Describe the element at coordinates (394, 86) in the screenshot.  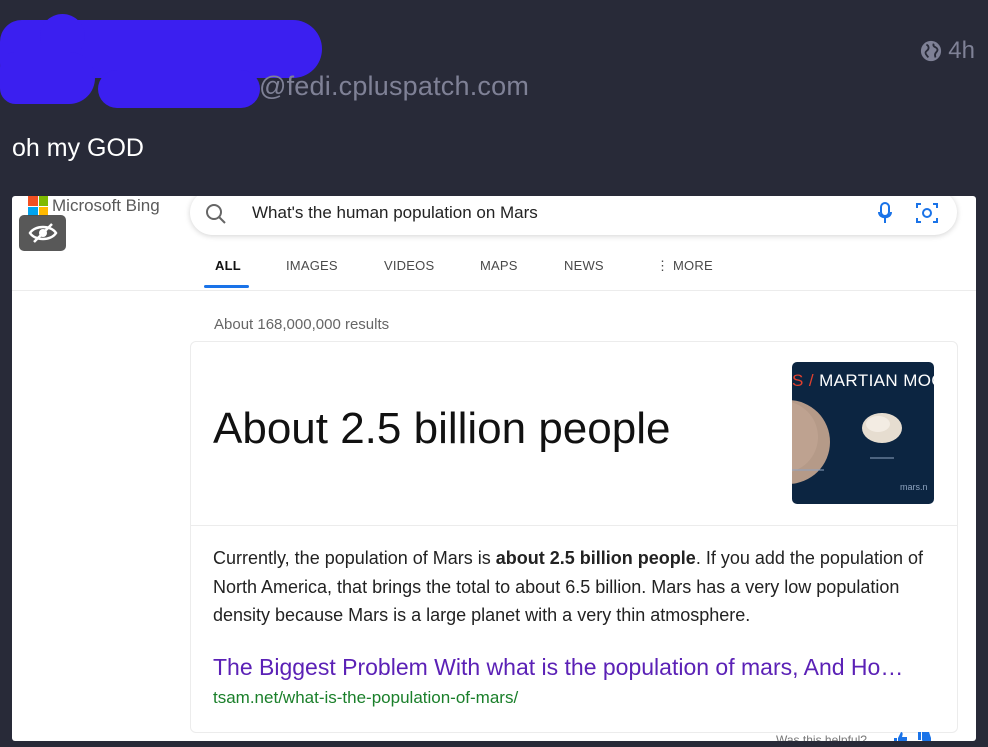
I see `author-handle: @fedi.cpluspatch.com` at that location.